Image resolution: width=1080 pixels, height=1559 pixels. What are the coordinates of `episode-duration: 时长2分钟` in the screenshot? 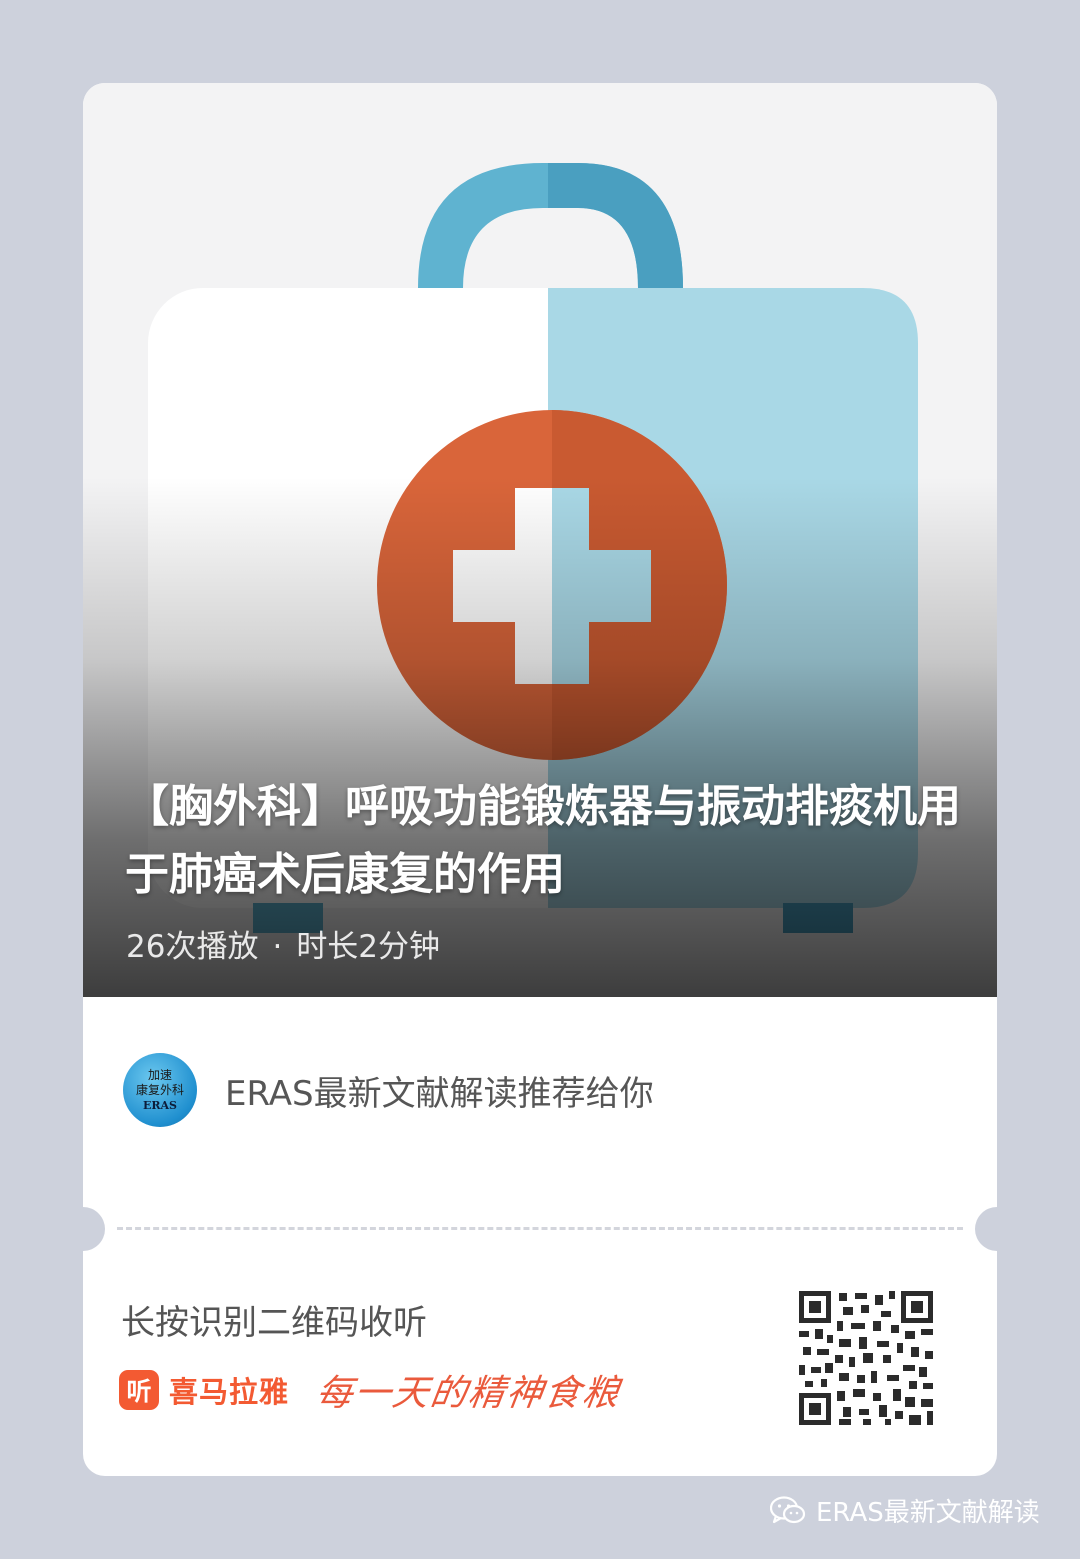 It's located at (368, 947).